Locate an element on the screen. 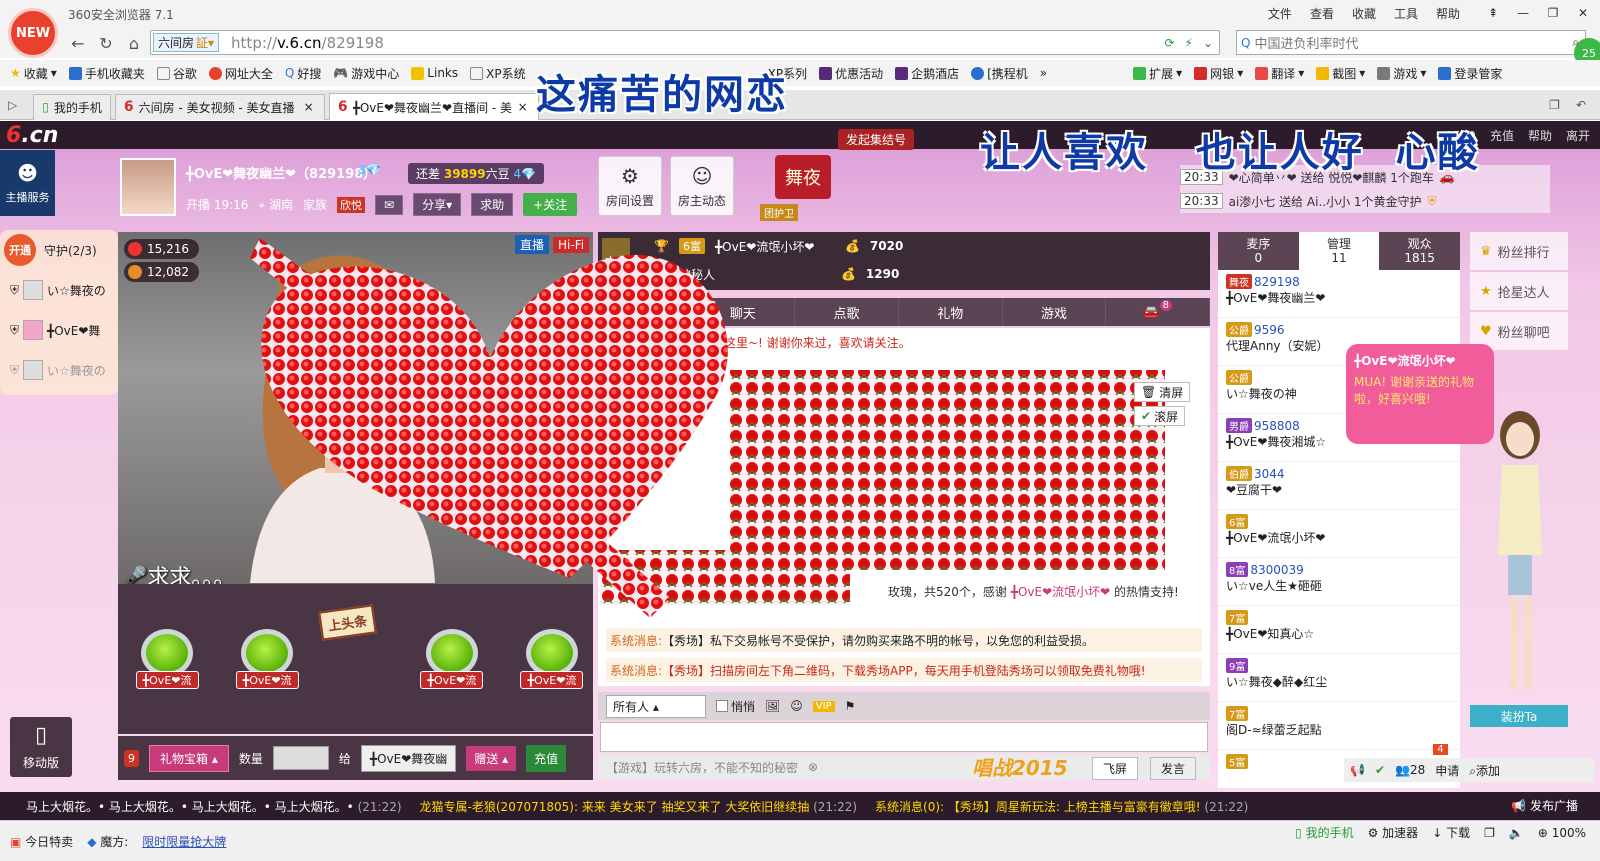 The image size is (1600, 861). speak-button: 发言 is located at coordinates (1173, 768).